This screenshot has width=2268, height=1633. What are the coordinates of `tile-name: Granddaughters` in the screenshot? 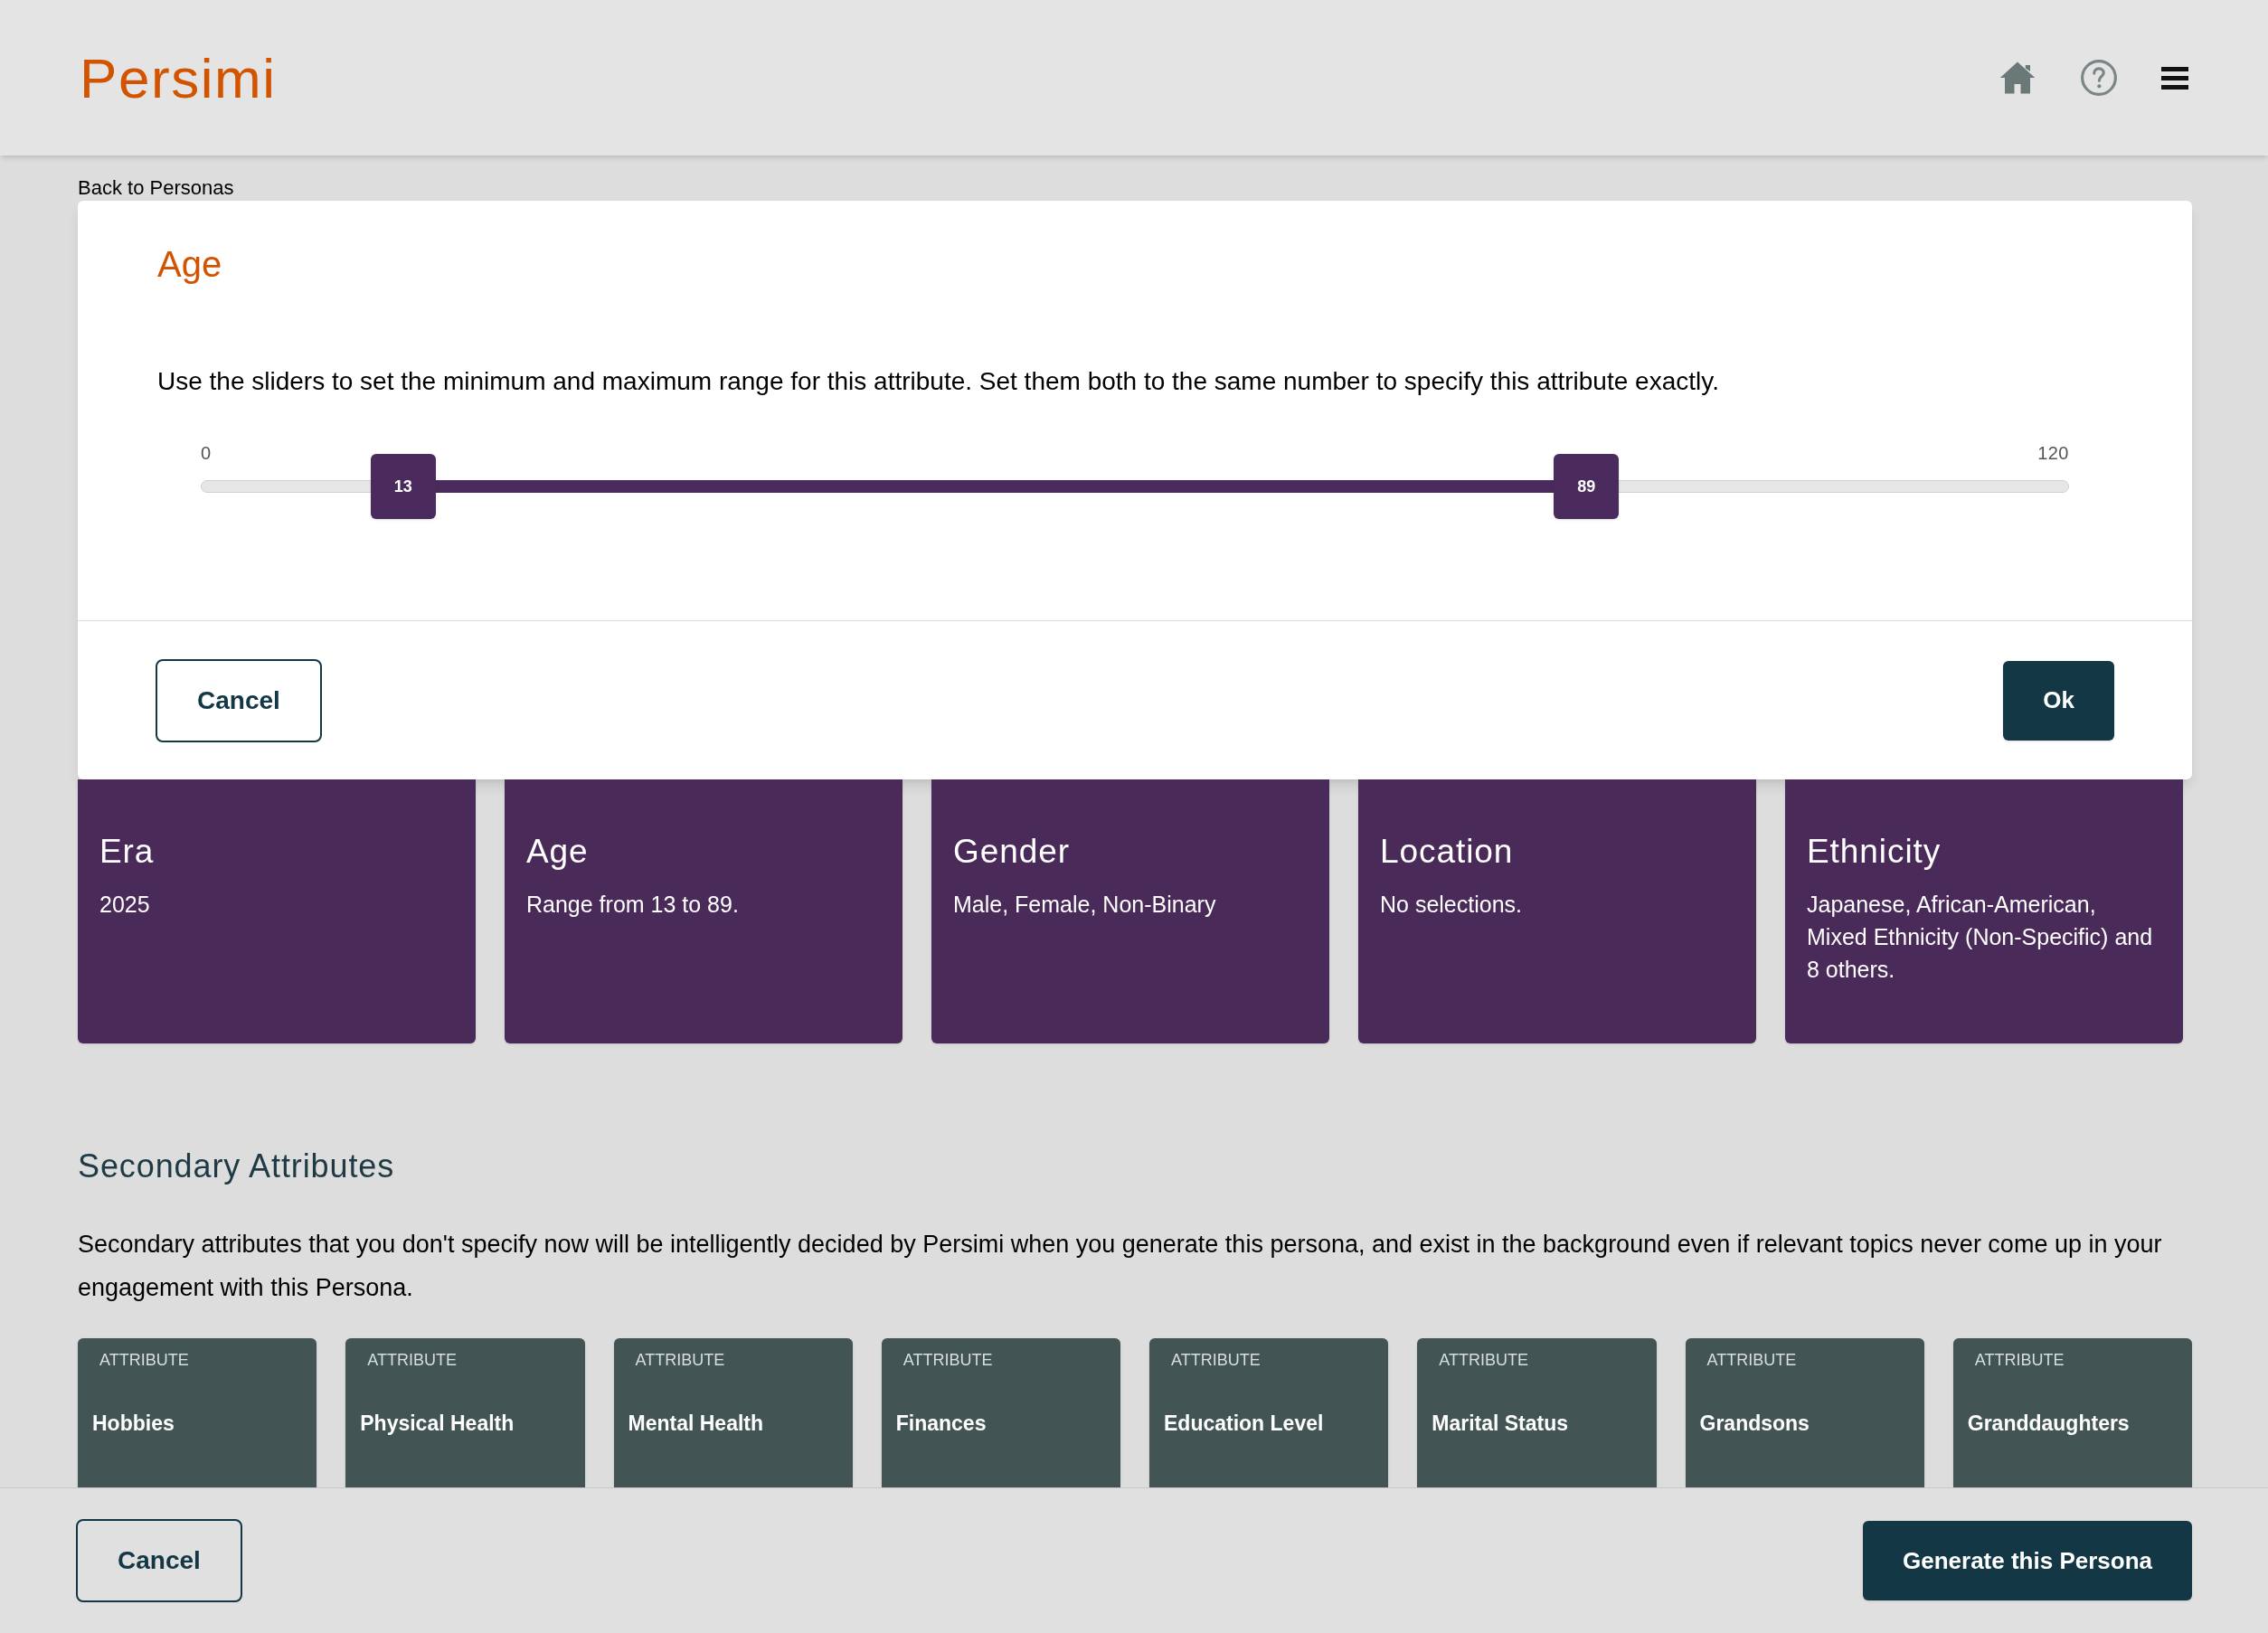 It's located at (2049, 1424).